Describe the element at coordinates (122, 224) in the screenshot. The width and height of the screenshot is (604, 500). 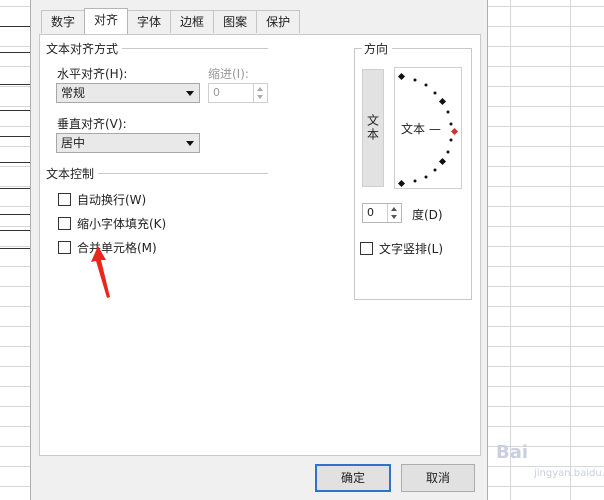
I see `shrink-to-fit-label: 缩小字体填充(K)` at that location.